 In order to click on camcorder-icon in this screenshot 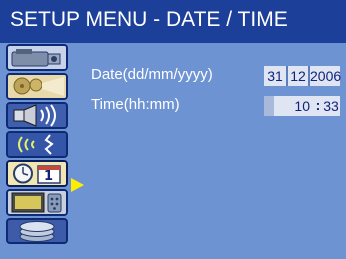, I will do `click(37, 57)`.